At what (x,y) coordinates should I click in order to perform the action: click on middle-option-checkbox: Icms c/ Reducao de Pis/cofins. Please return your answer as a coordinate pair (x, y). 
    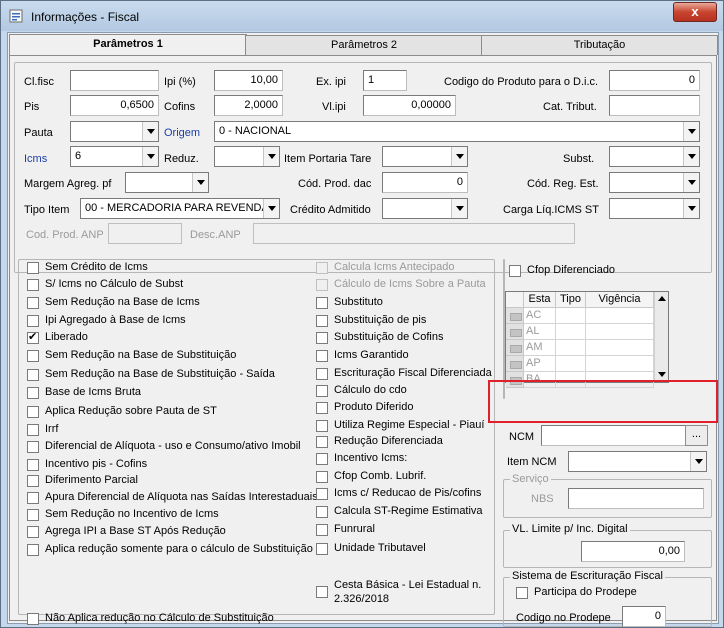
    Looking at the image, I should click on (405, 494).